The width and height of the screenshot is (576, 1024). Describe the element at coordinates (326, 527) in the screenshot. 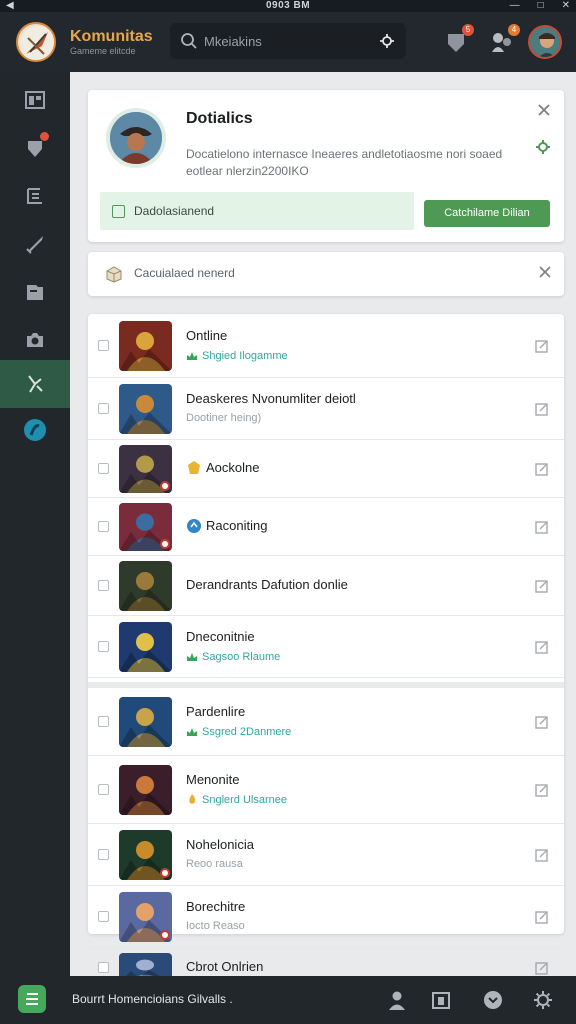

I see `game-row: Raconiting` at that location.